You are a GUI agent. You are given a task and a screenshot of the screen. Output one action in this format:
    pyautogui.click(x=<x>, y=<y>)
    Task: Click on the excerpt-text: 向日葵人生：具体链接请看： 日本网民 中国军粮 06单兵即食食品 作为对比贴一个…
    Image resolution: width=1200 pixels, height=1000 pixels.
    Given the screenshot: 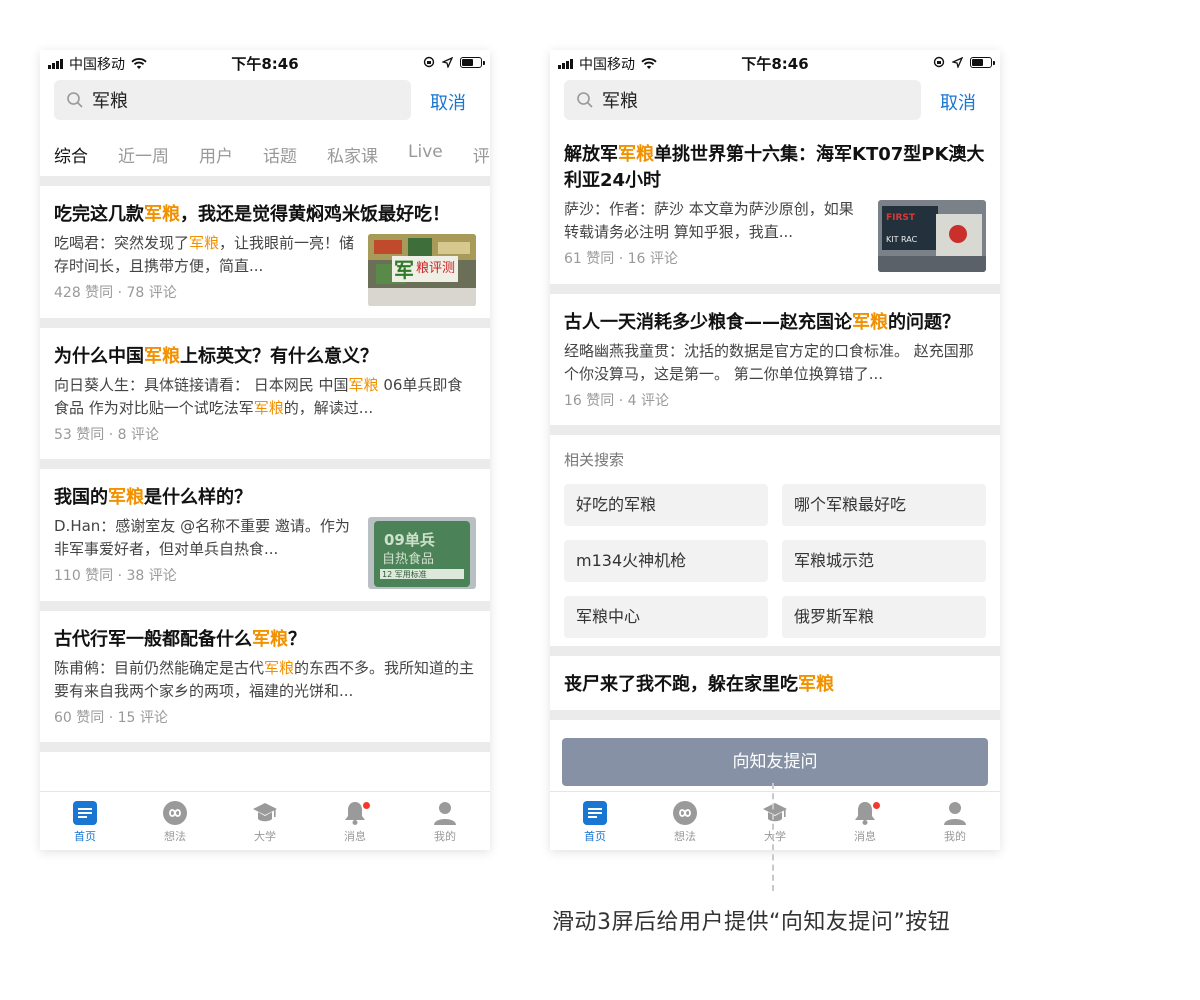 What is the action you would take?
    pyautogui.click(x=265, y=397)
    